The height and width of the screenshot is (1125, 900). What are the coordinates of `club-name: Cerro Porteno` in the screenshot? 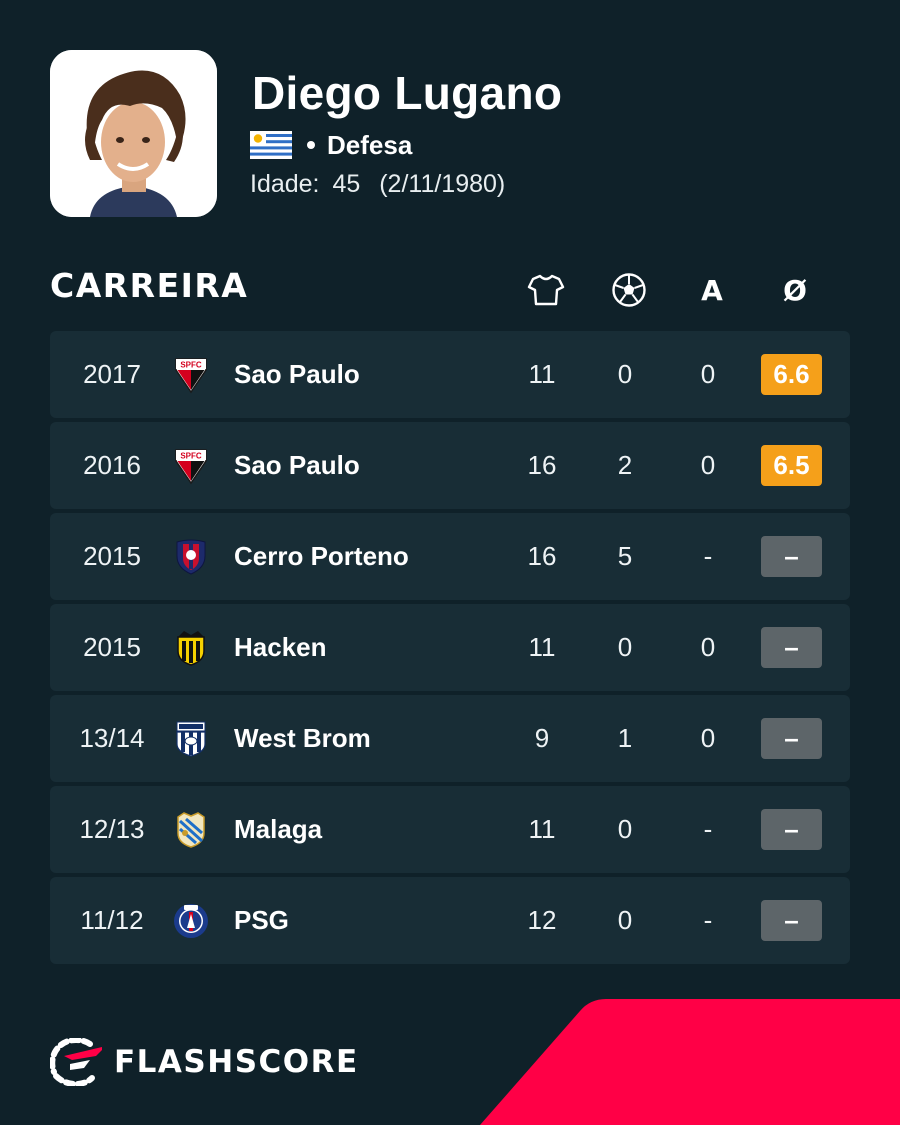 It's located at (321, 556).